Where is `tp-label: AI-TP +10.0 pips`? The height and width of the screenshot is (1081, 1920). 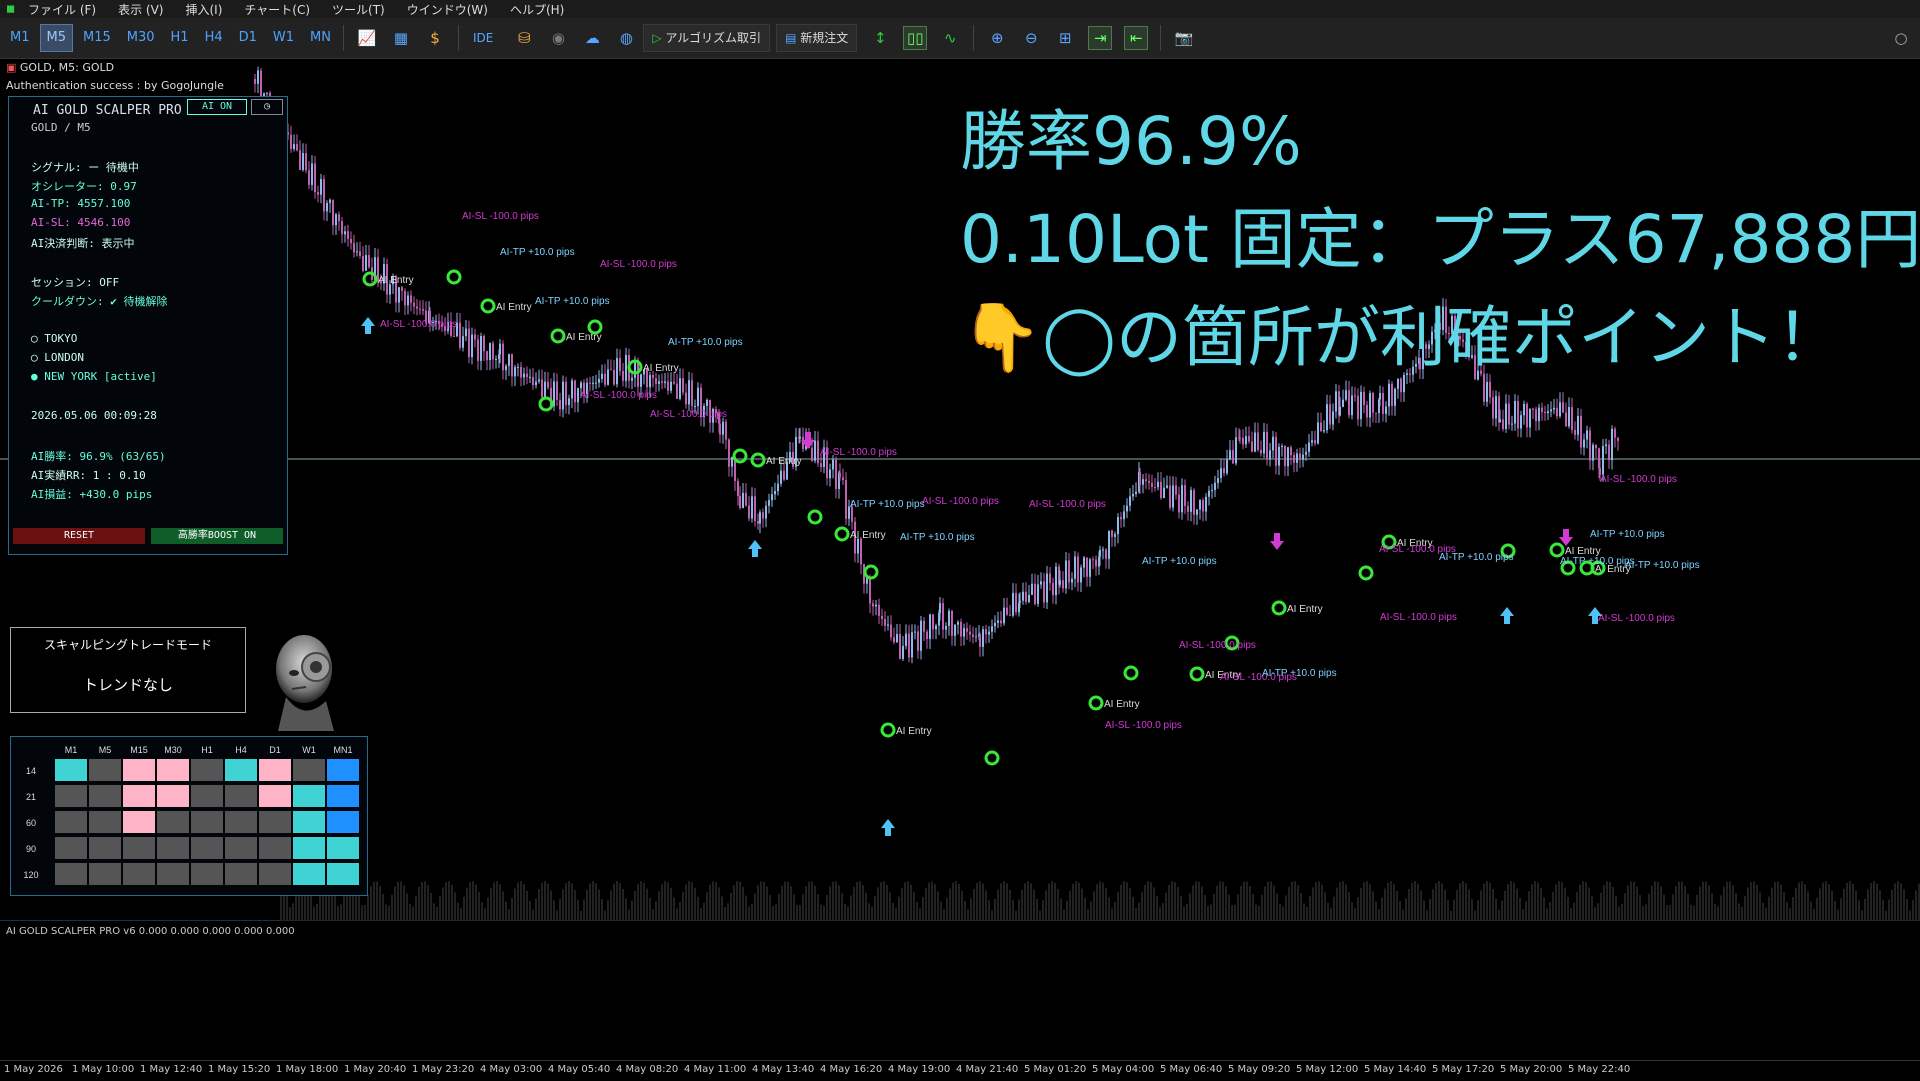 tp-label: AI-TP +10.0 pips is located at coordinates (1299, 673).